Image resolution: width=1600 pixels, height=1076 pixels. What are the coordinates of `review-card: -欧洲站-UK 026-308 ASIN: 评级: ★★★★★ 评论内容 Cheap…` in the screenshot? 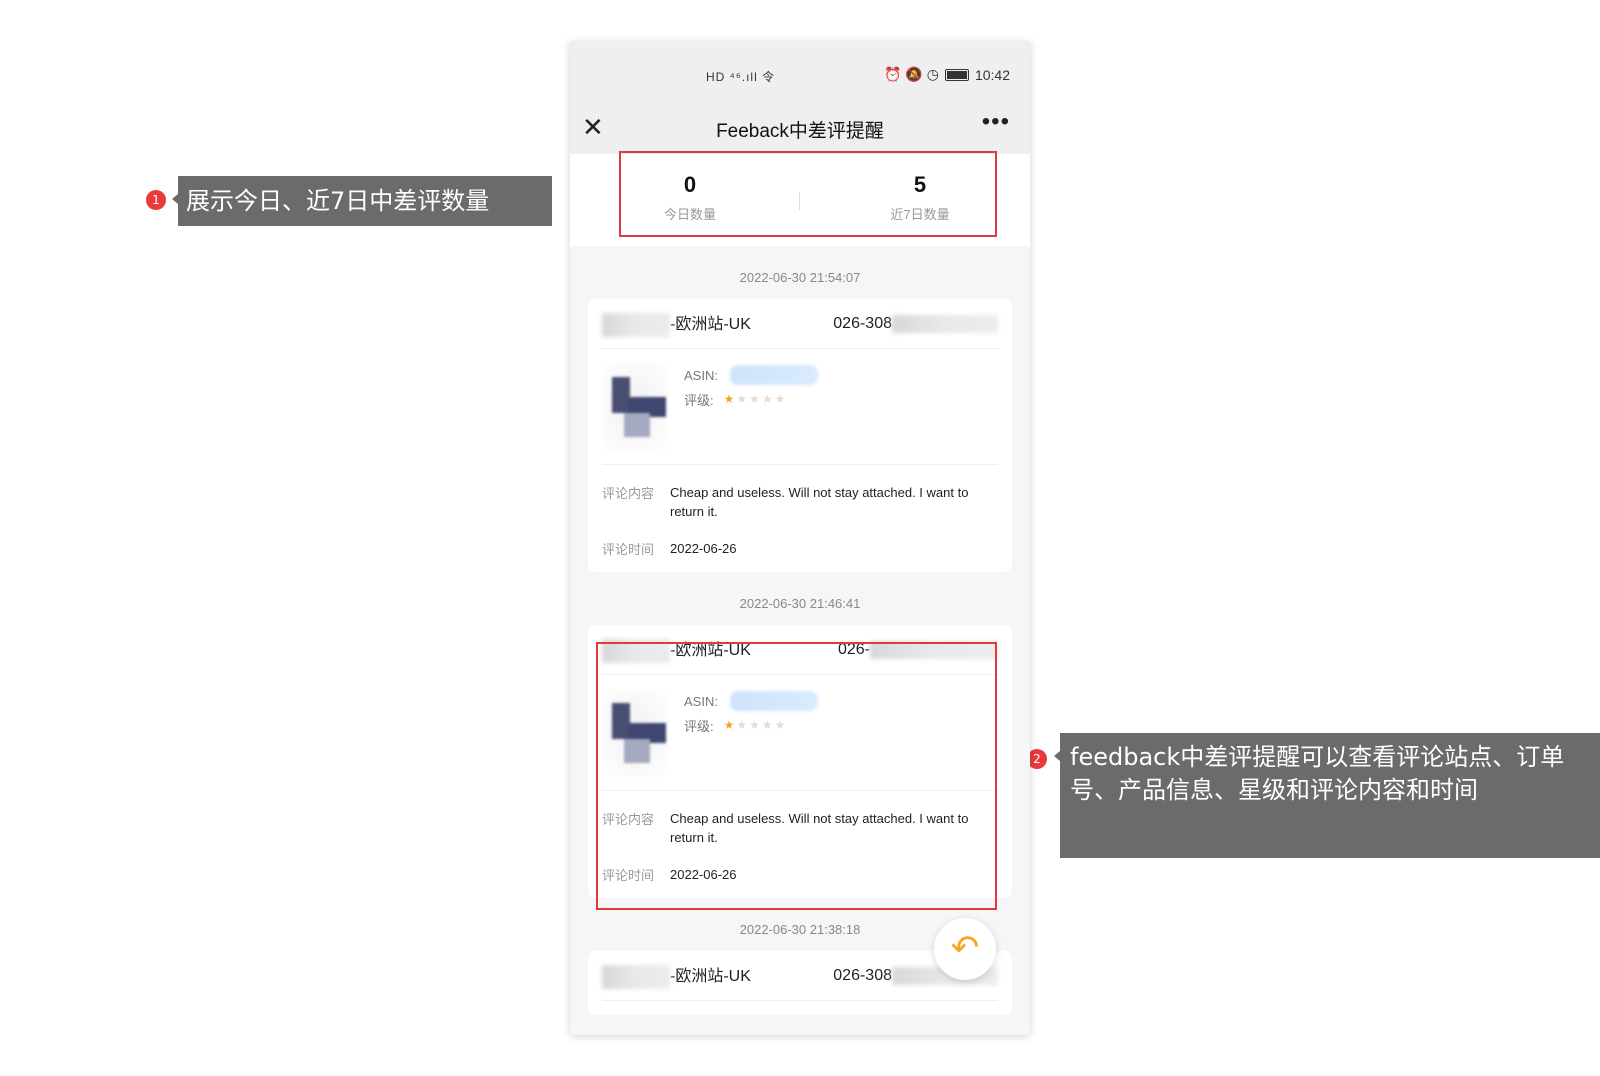 It's located at (800, 435).